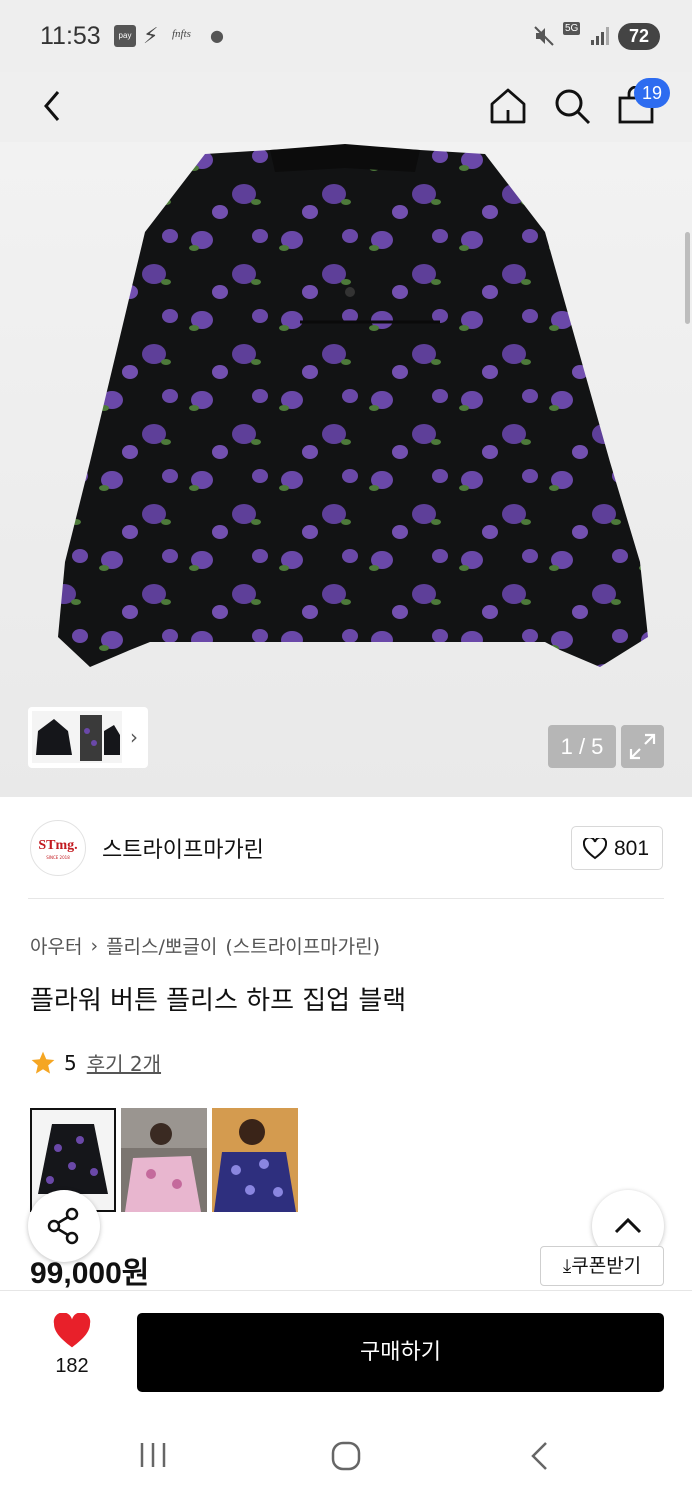  I want to click on store-logo-text: STmg., so click(58, 845).